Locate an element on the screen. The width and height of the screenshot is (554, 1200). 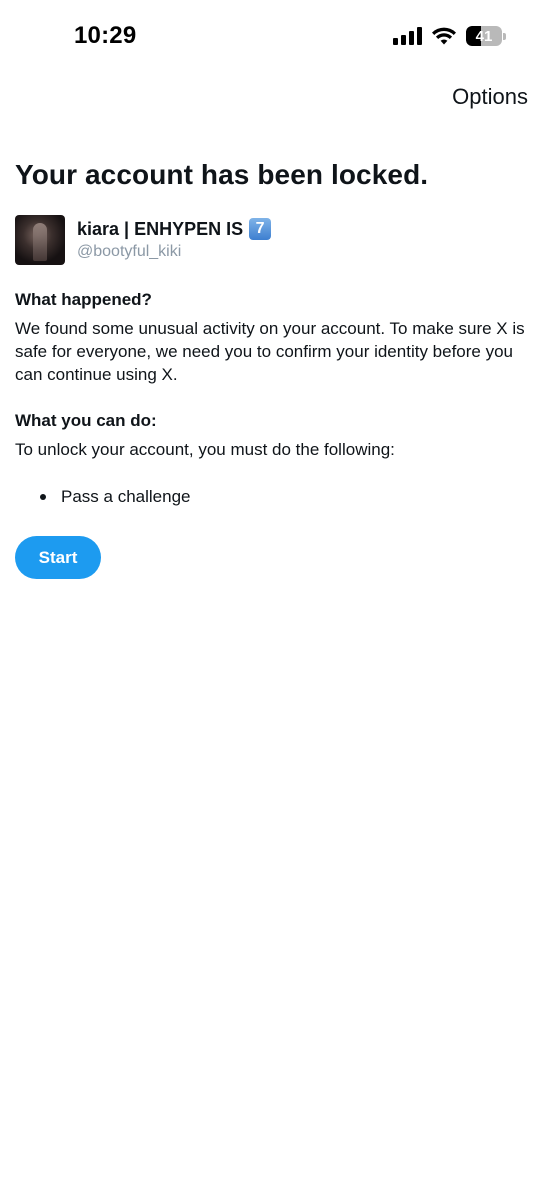
account-info: kiara | ENHYPEN IS 7 @bootyful_kiki is located at coordinates (174, 240).